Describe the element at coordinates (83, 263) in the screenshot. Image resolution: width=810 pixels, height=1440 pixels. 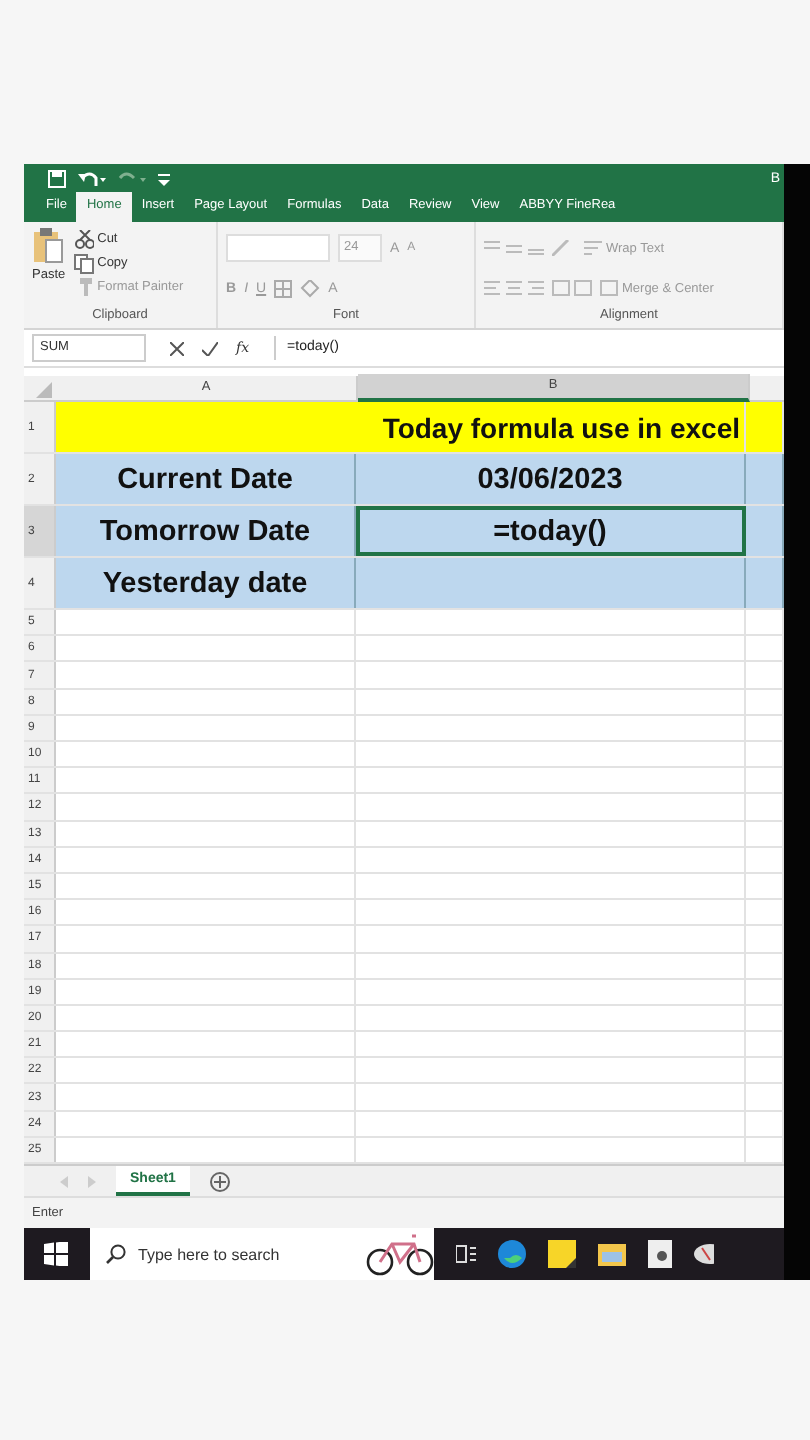
I see `copy-icon` at that location.